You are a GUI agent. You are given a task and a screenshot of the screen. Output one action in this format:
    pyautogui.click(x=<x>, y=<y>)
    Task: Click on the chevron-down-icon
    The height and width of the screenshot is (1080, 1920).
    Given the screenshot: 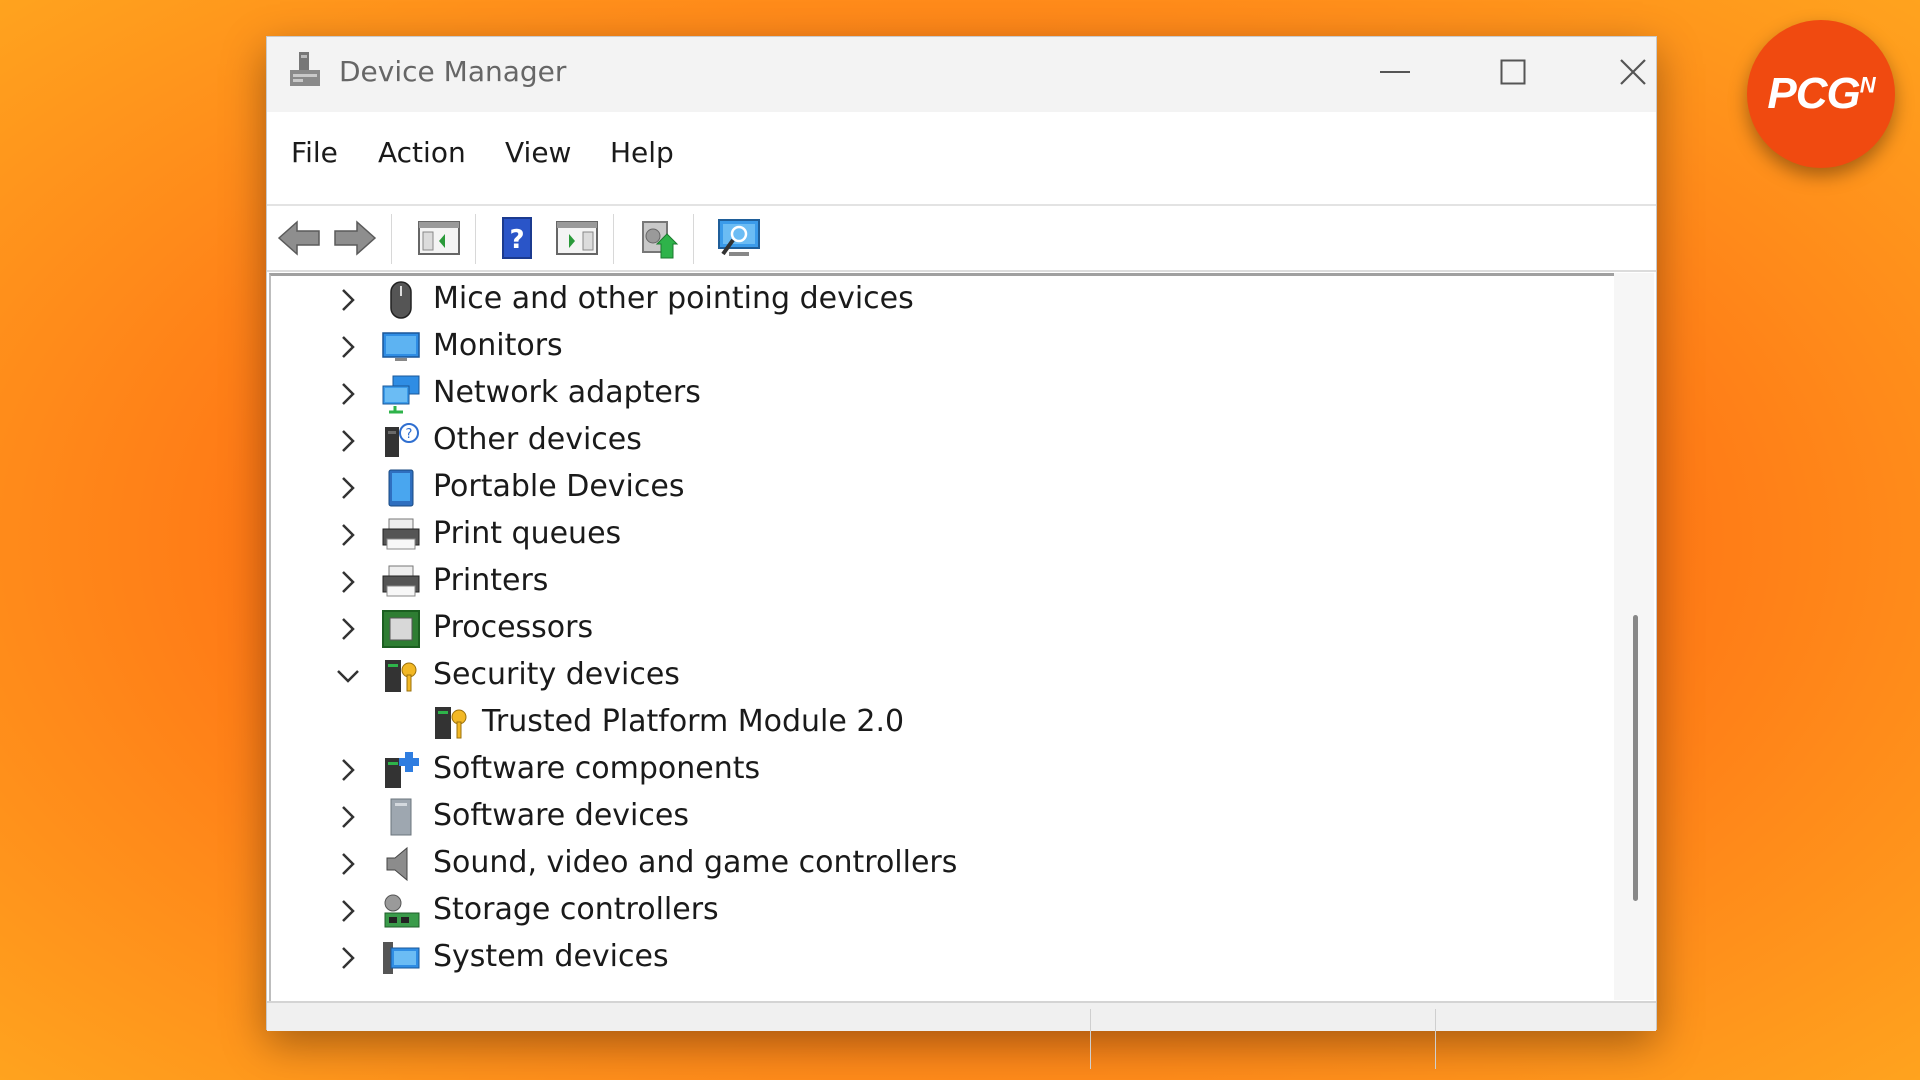 What is the action you would take?
    pyautogui.click(x=348, y=676)
    